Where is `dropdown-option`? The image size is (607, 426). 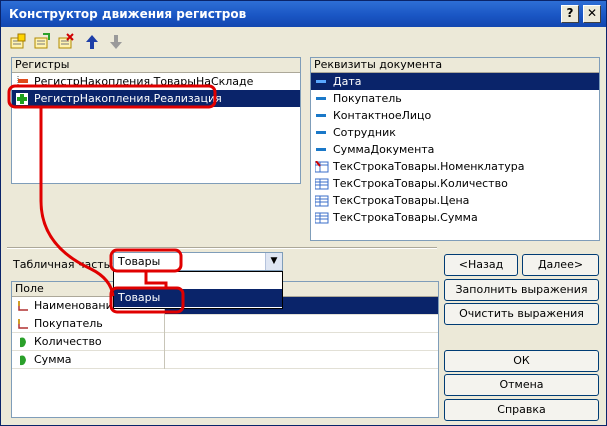
dropdown-option is located at coordinates (198, 280).